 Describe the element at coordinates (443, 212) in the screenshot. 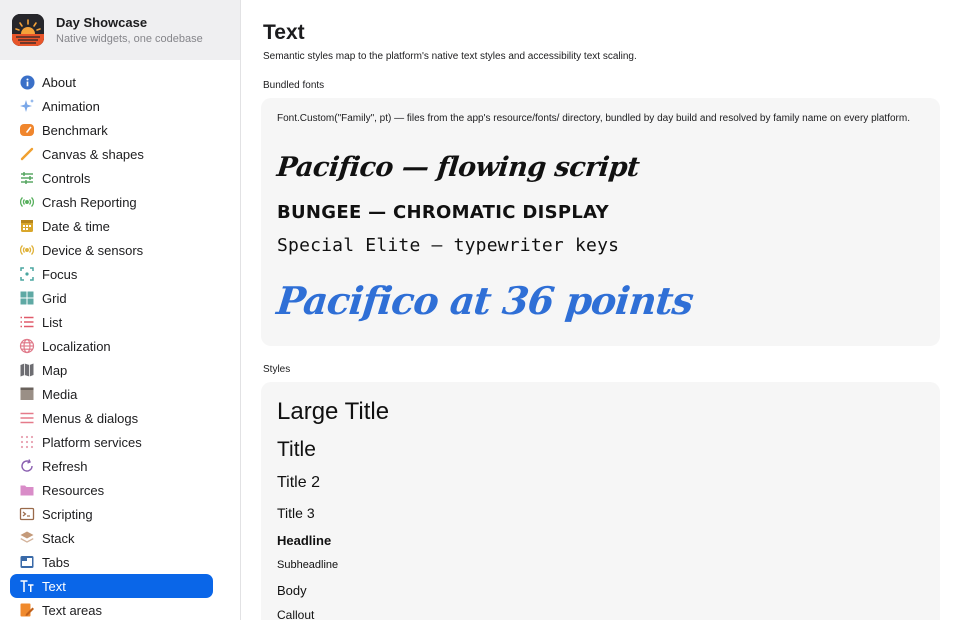

I see `font-sample-bungee: Bungee — chromatic display` at that location.